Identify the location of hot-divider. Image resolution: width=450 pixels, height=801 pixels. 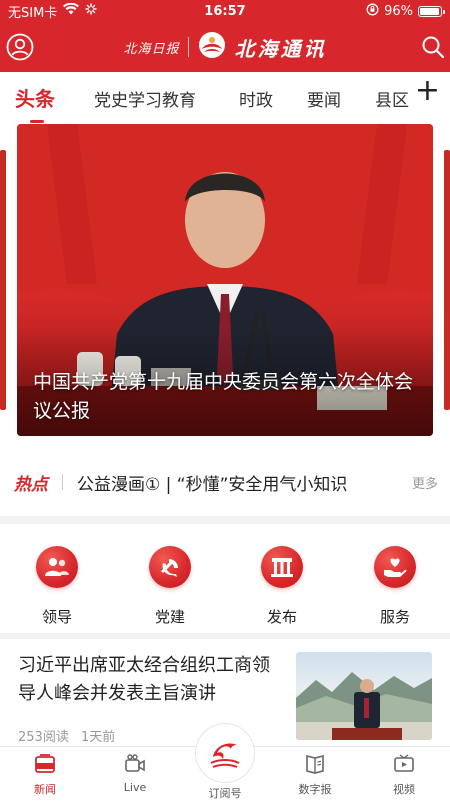
(62, 482).